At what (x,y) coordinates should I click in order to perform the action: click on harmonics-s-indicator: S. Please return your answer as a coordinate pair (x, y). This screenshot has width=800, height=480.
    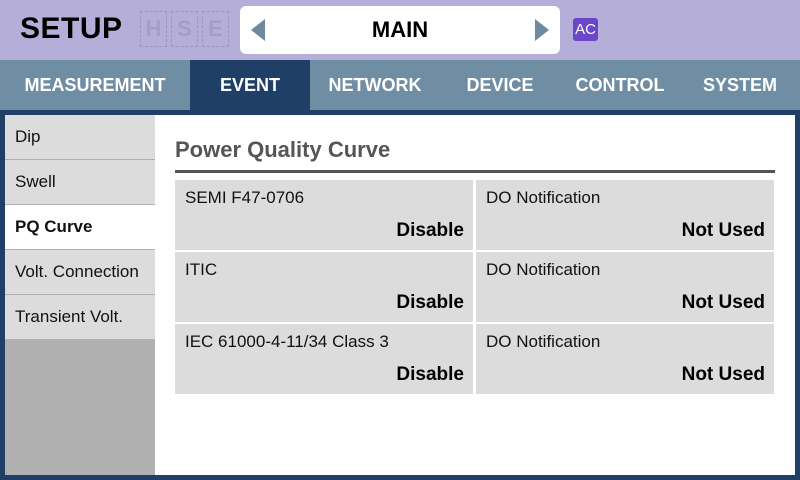
    Looking at the image, I should click on (184, 29).